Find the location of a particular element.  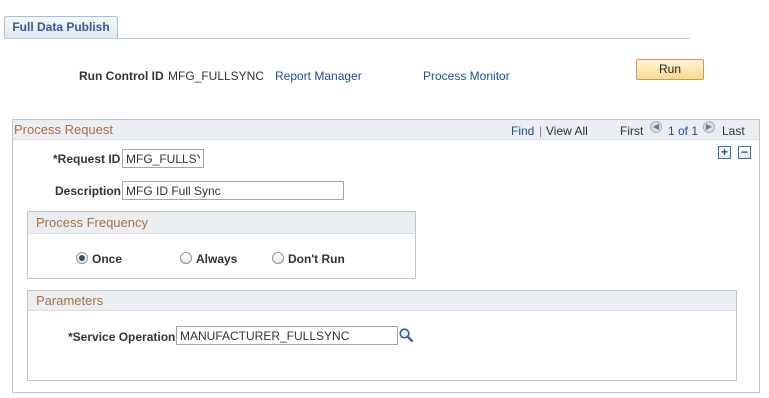

service-operation-input is located at coordinates (287, 335).